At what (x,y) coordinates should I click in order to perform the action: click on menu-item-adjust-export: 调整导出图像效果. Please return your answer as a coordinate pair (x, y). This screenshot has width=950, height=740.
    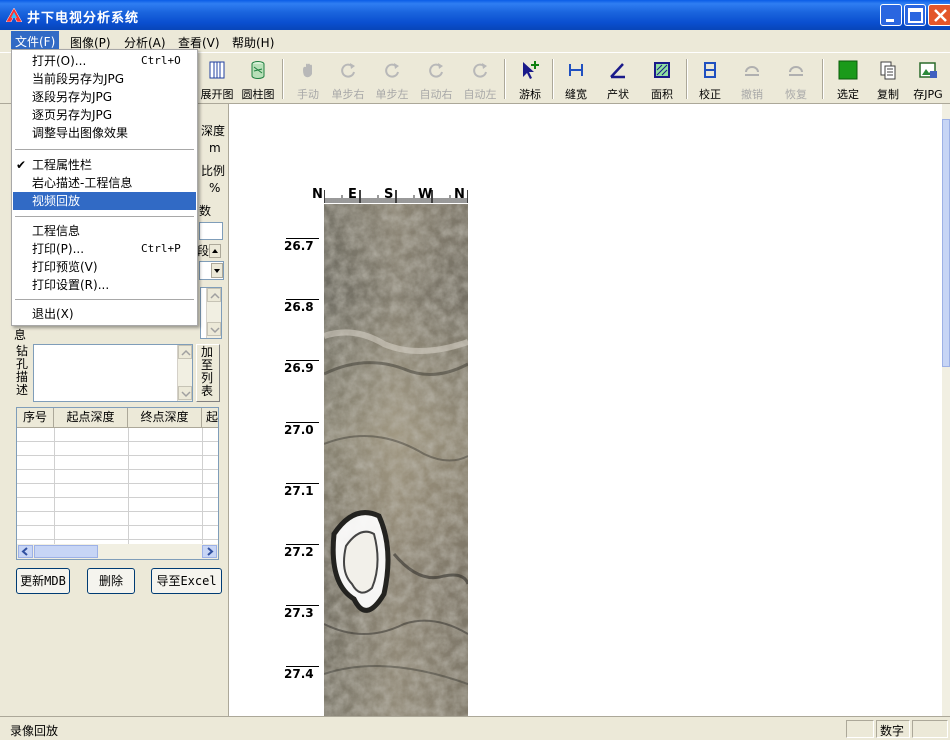
    Looking at the image, I should click on (104, 133).